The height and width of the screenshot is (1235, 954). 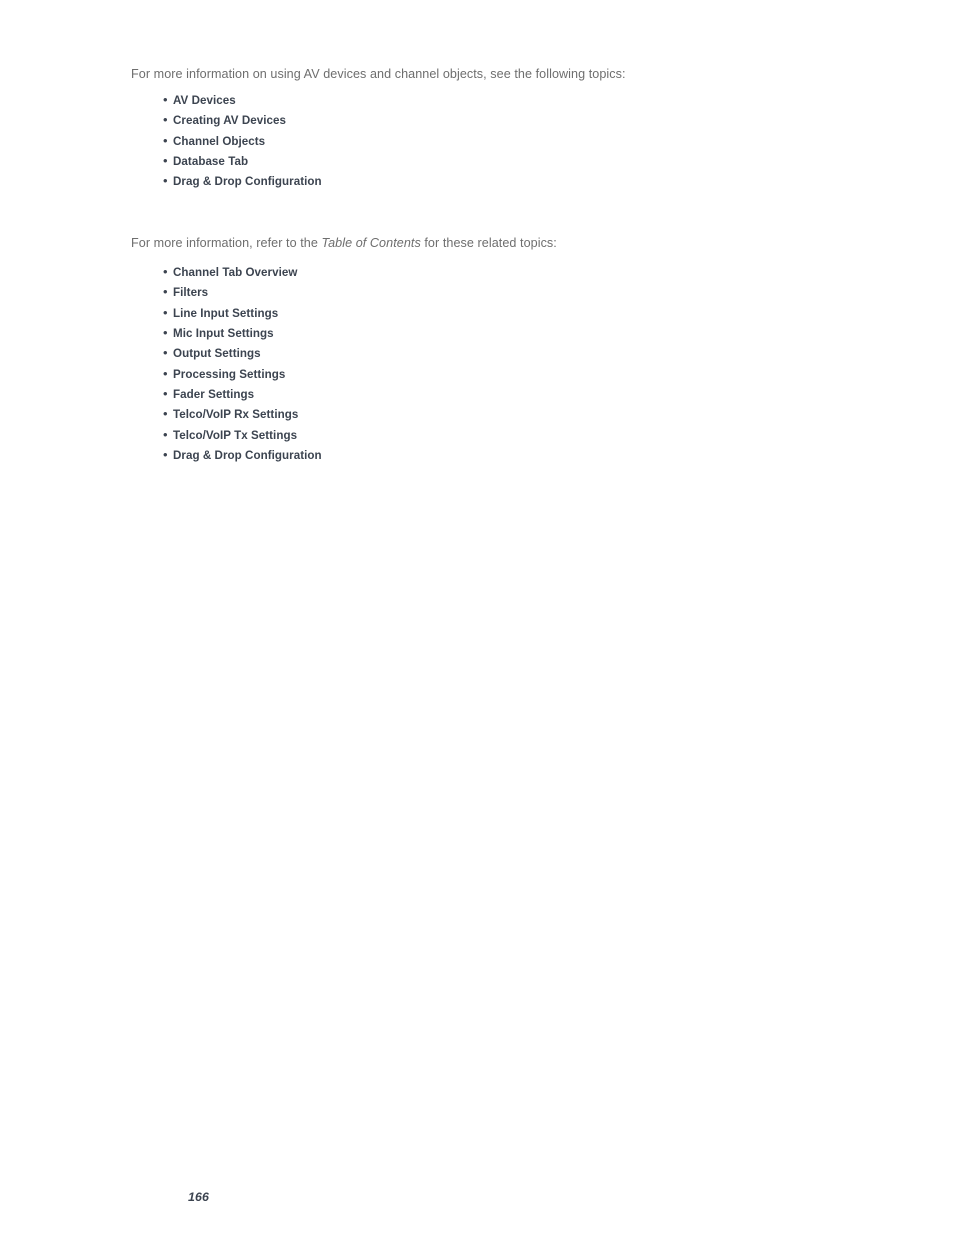 What do you see at coordinates (235, 273) in the screenshot?
I see `topic-link-label: Channel Tab Overview` at bounding box center [235, 273].